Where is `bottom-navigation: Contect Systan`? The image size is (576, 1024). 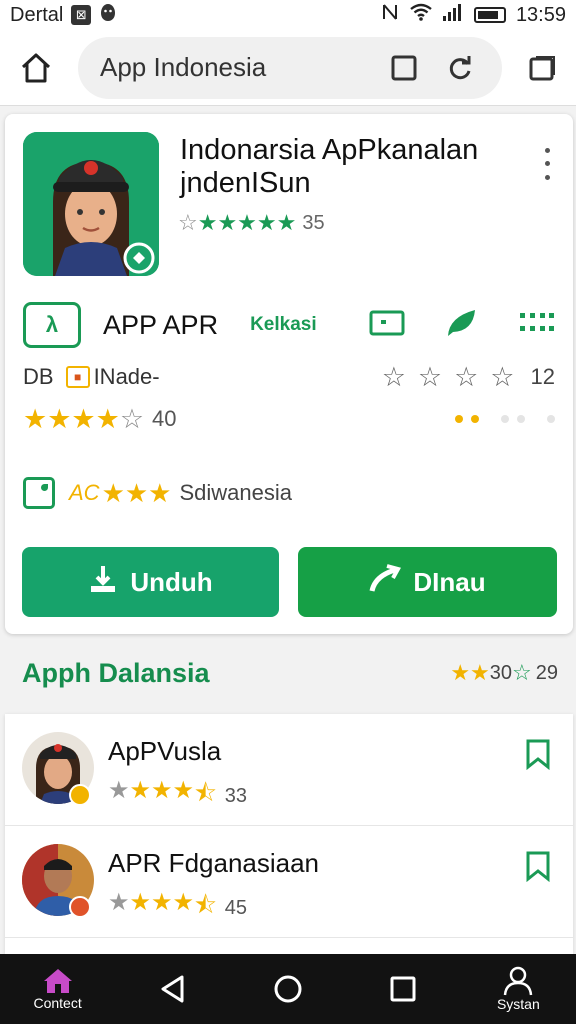
bottom-navigation: Contect Systan is located at coordinates (288, 989).